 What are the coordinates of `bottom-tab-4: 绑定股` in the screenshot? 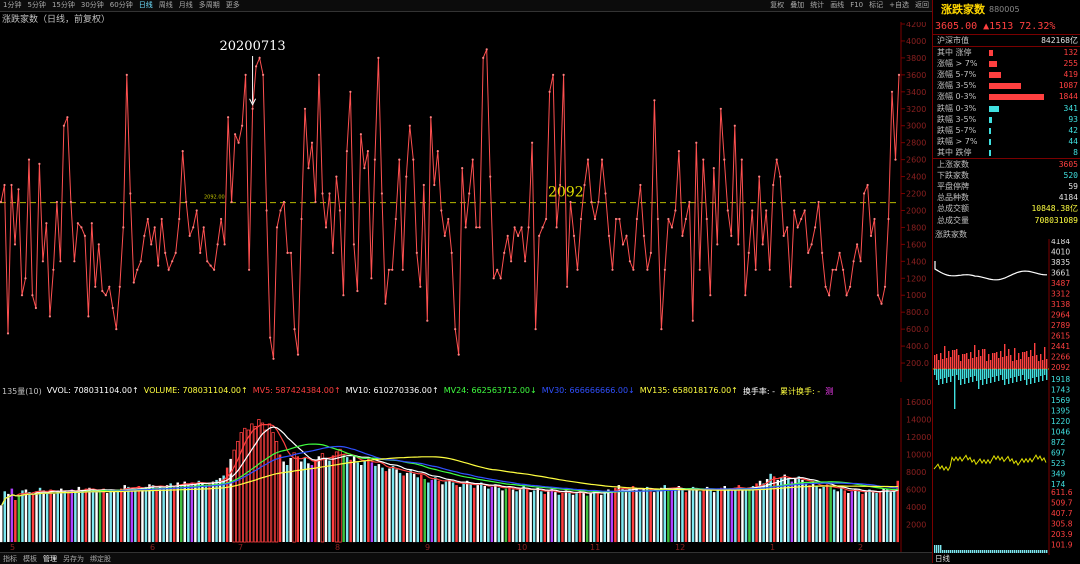 It's located at (100, 559).